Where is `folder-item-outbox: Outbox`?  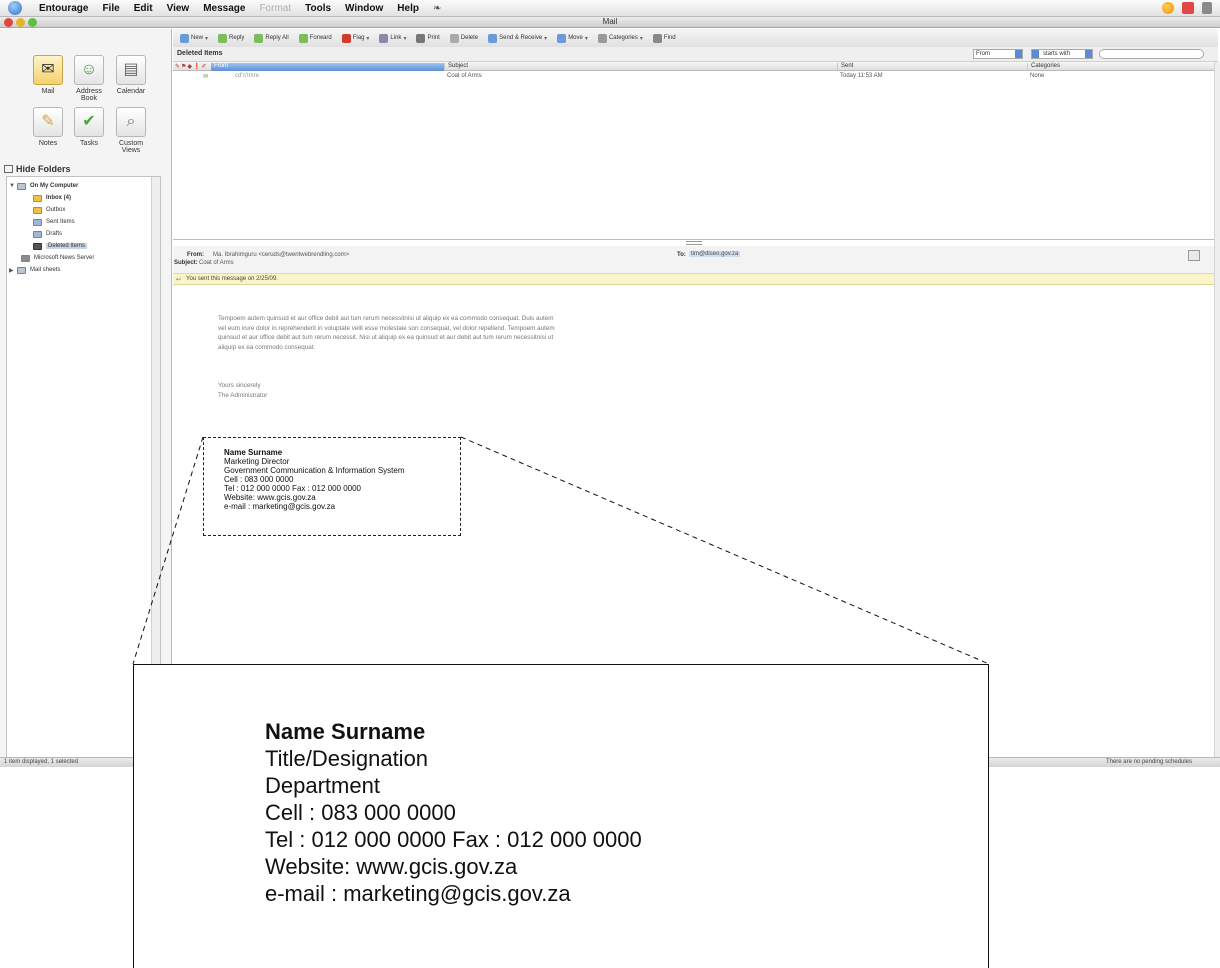
folder-item-outbox: Outbox is located at coordinates (49, 210).